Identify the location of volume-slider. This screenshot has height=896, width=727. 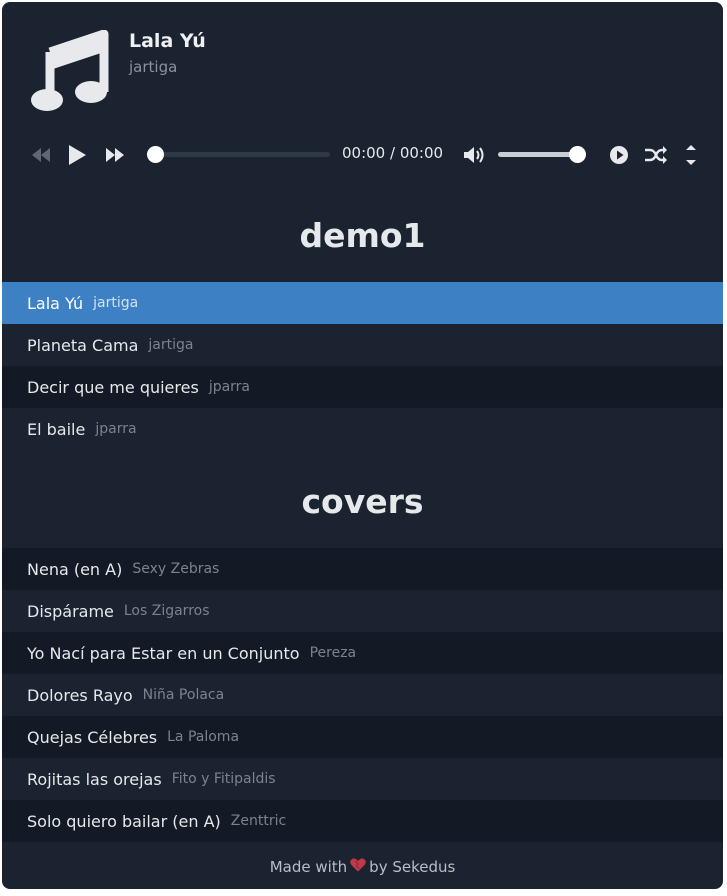
(538, 154).